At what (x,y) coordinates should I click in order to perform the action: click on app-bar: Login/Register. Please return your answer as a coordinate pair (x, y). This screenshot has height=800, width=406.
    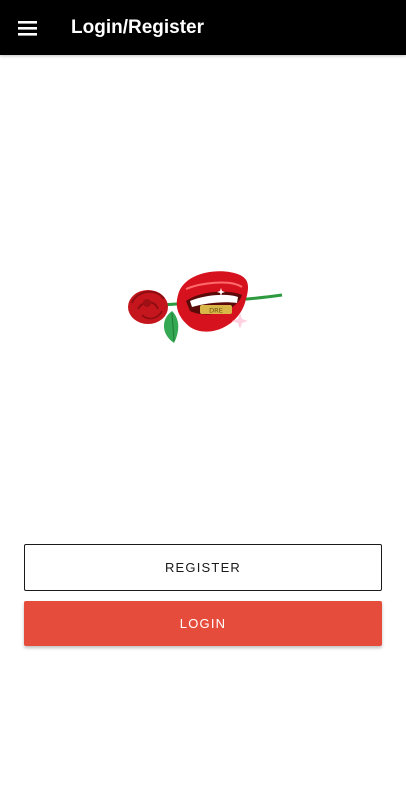
    Looking at the image, I should click on (203, 27).